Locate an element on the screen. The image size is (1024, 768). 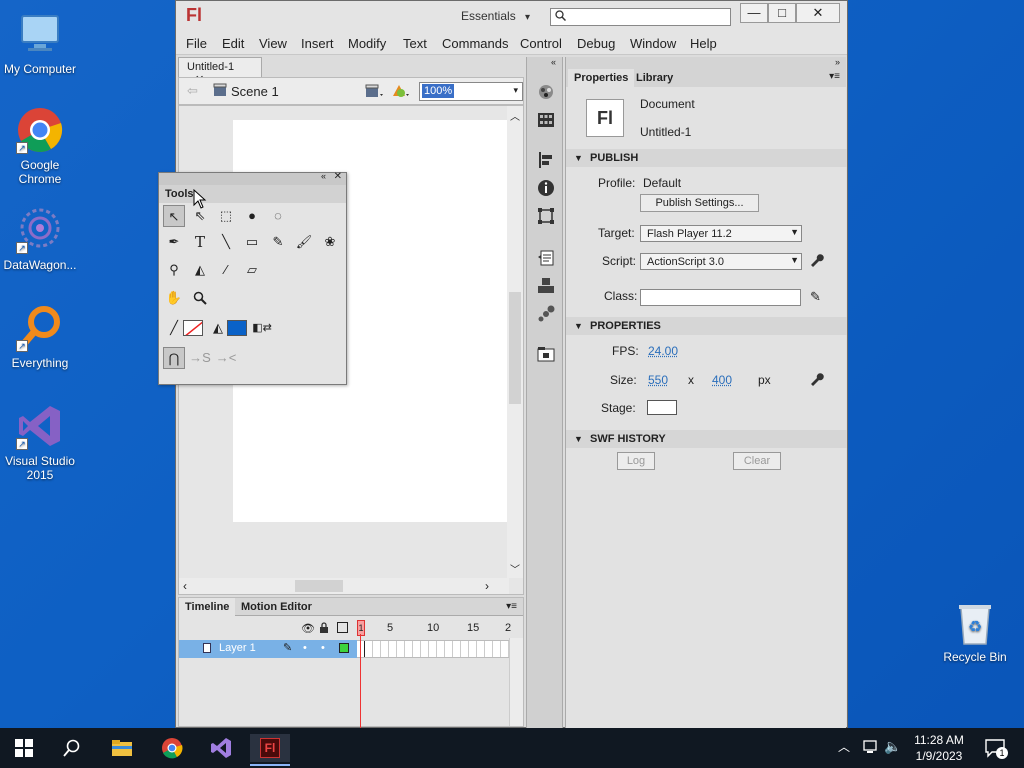
lasso-tool-icon: ◌ is located at coordinates (278, 216).